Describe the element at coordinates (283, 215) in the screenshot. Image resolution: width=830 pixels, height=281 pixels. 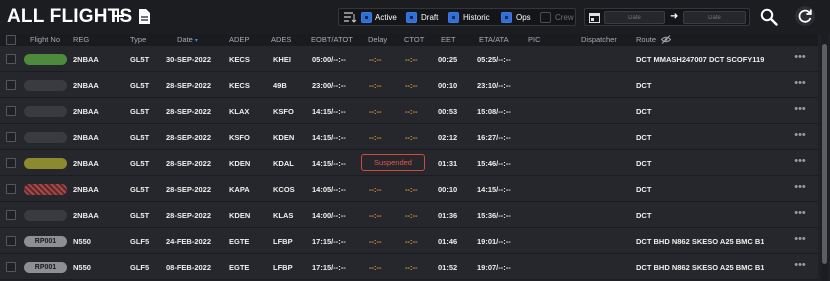
I see `cell-ades: KLAS` at that location.